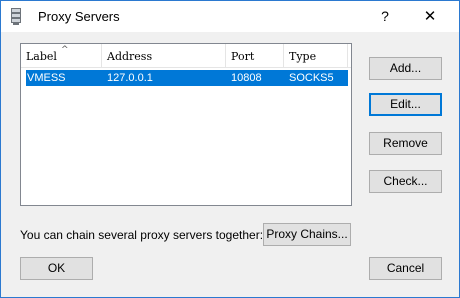 The height and width of the screenshot is (298, 460). I want to click on row-type: SOCKS5, so click(311, 78).